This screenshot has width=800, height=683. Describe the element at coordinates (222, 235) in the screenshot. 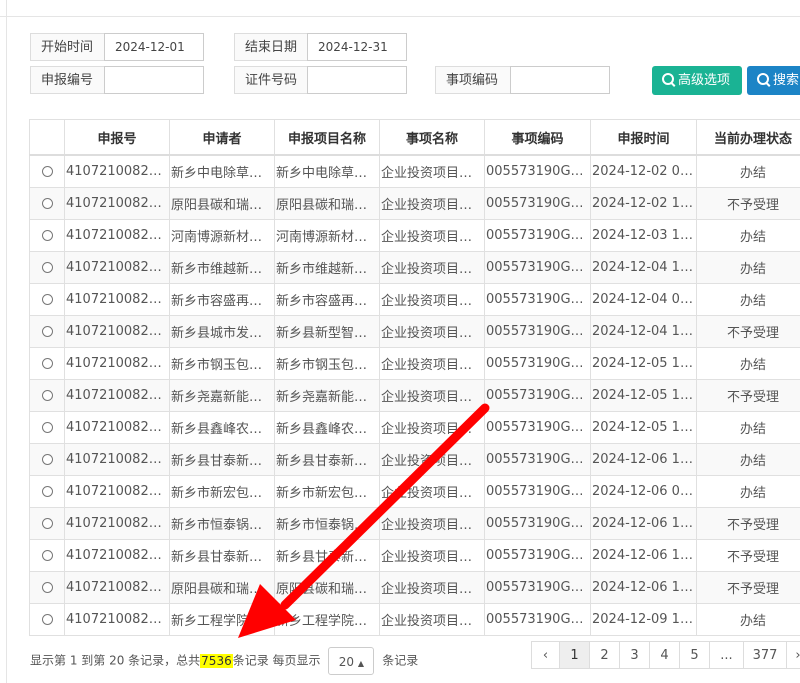

I see `applicant-cell: 河南博源新材料科技有限公司` at that location.